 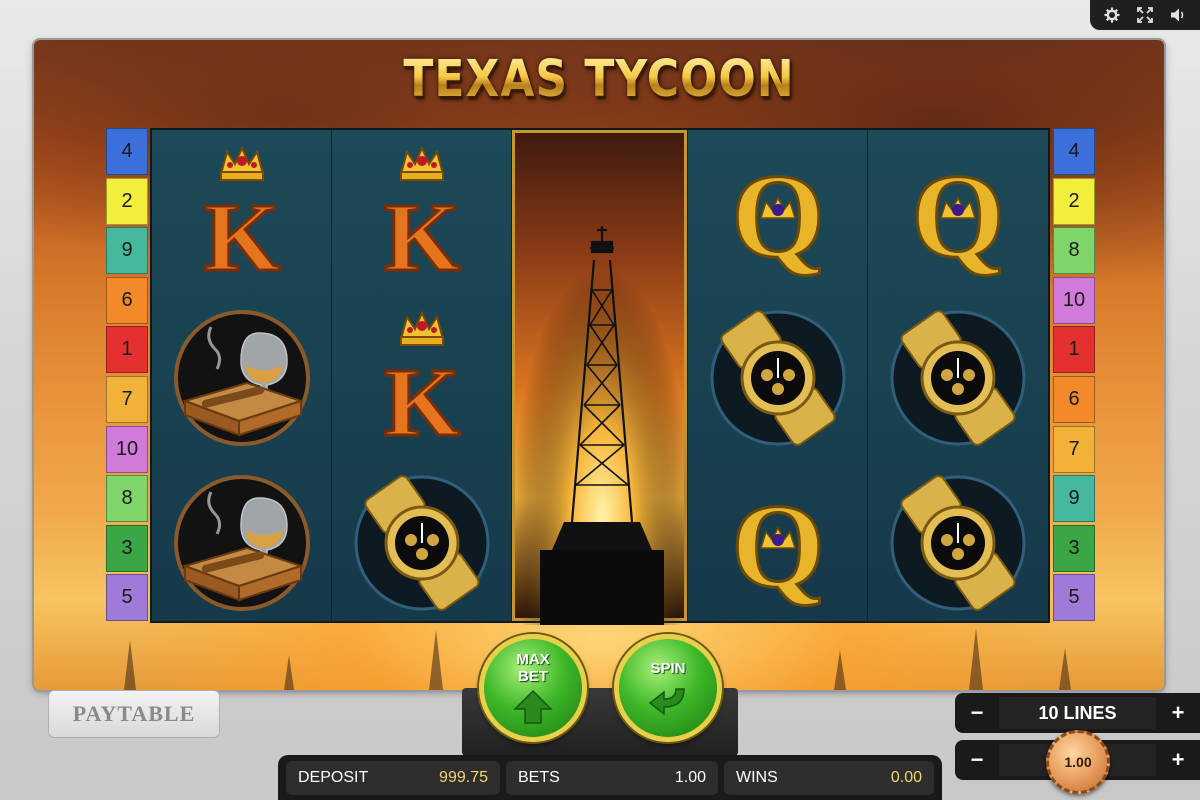 What do you see at coordinates (977, 713) in the screenshot?
I see `lines-decrease-button: −` at bounding box center [977, 713].